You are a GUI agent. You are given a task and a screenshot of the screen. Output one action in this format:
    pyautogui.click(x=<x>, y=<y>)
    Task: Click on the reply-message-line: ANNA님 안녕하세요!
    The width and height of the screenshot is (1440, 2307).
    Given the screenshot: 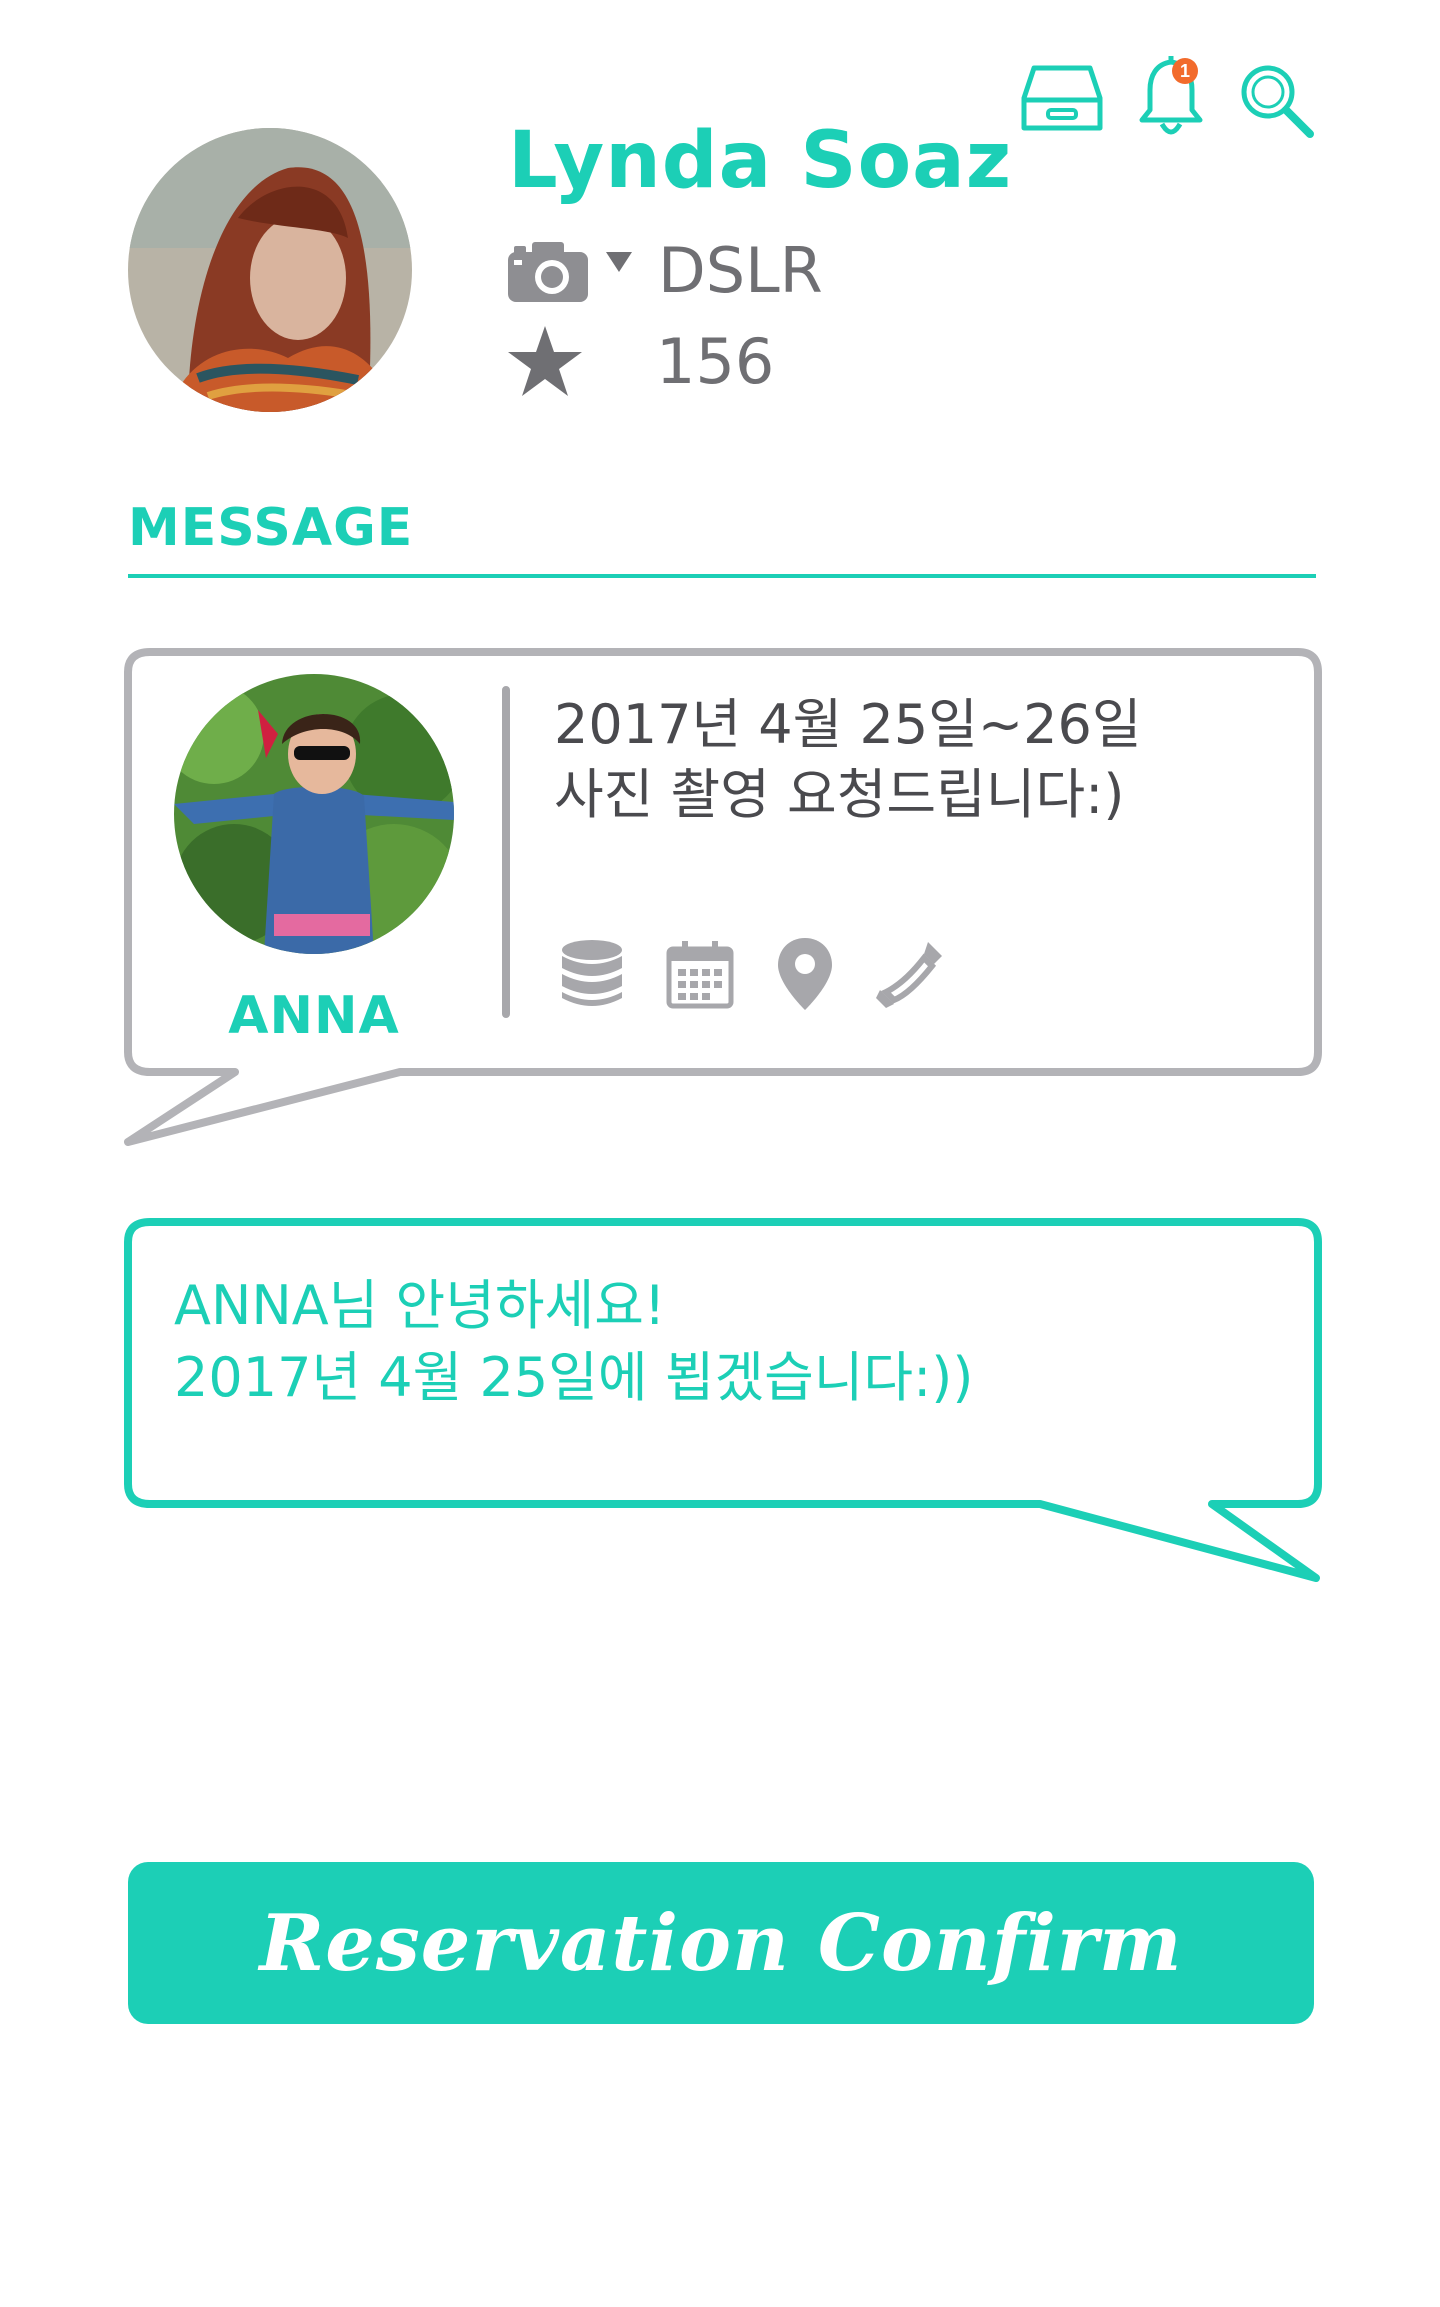 What is the action you would take?
    pyautogui.click(x=420, y=1305)
    